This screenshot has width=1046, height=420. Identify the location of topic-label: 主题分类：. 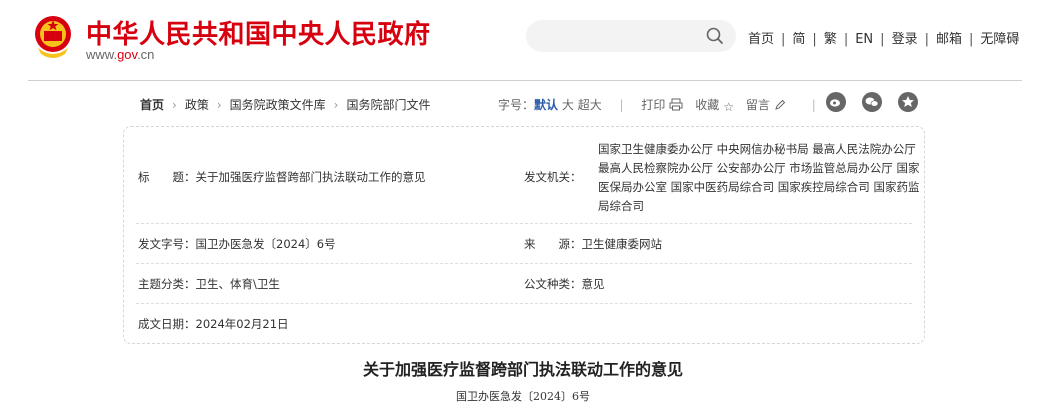
(167, 284).